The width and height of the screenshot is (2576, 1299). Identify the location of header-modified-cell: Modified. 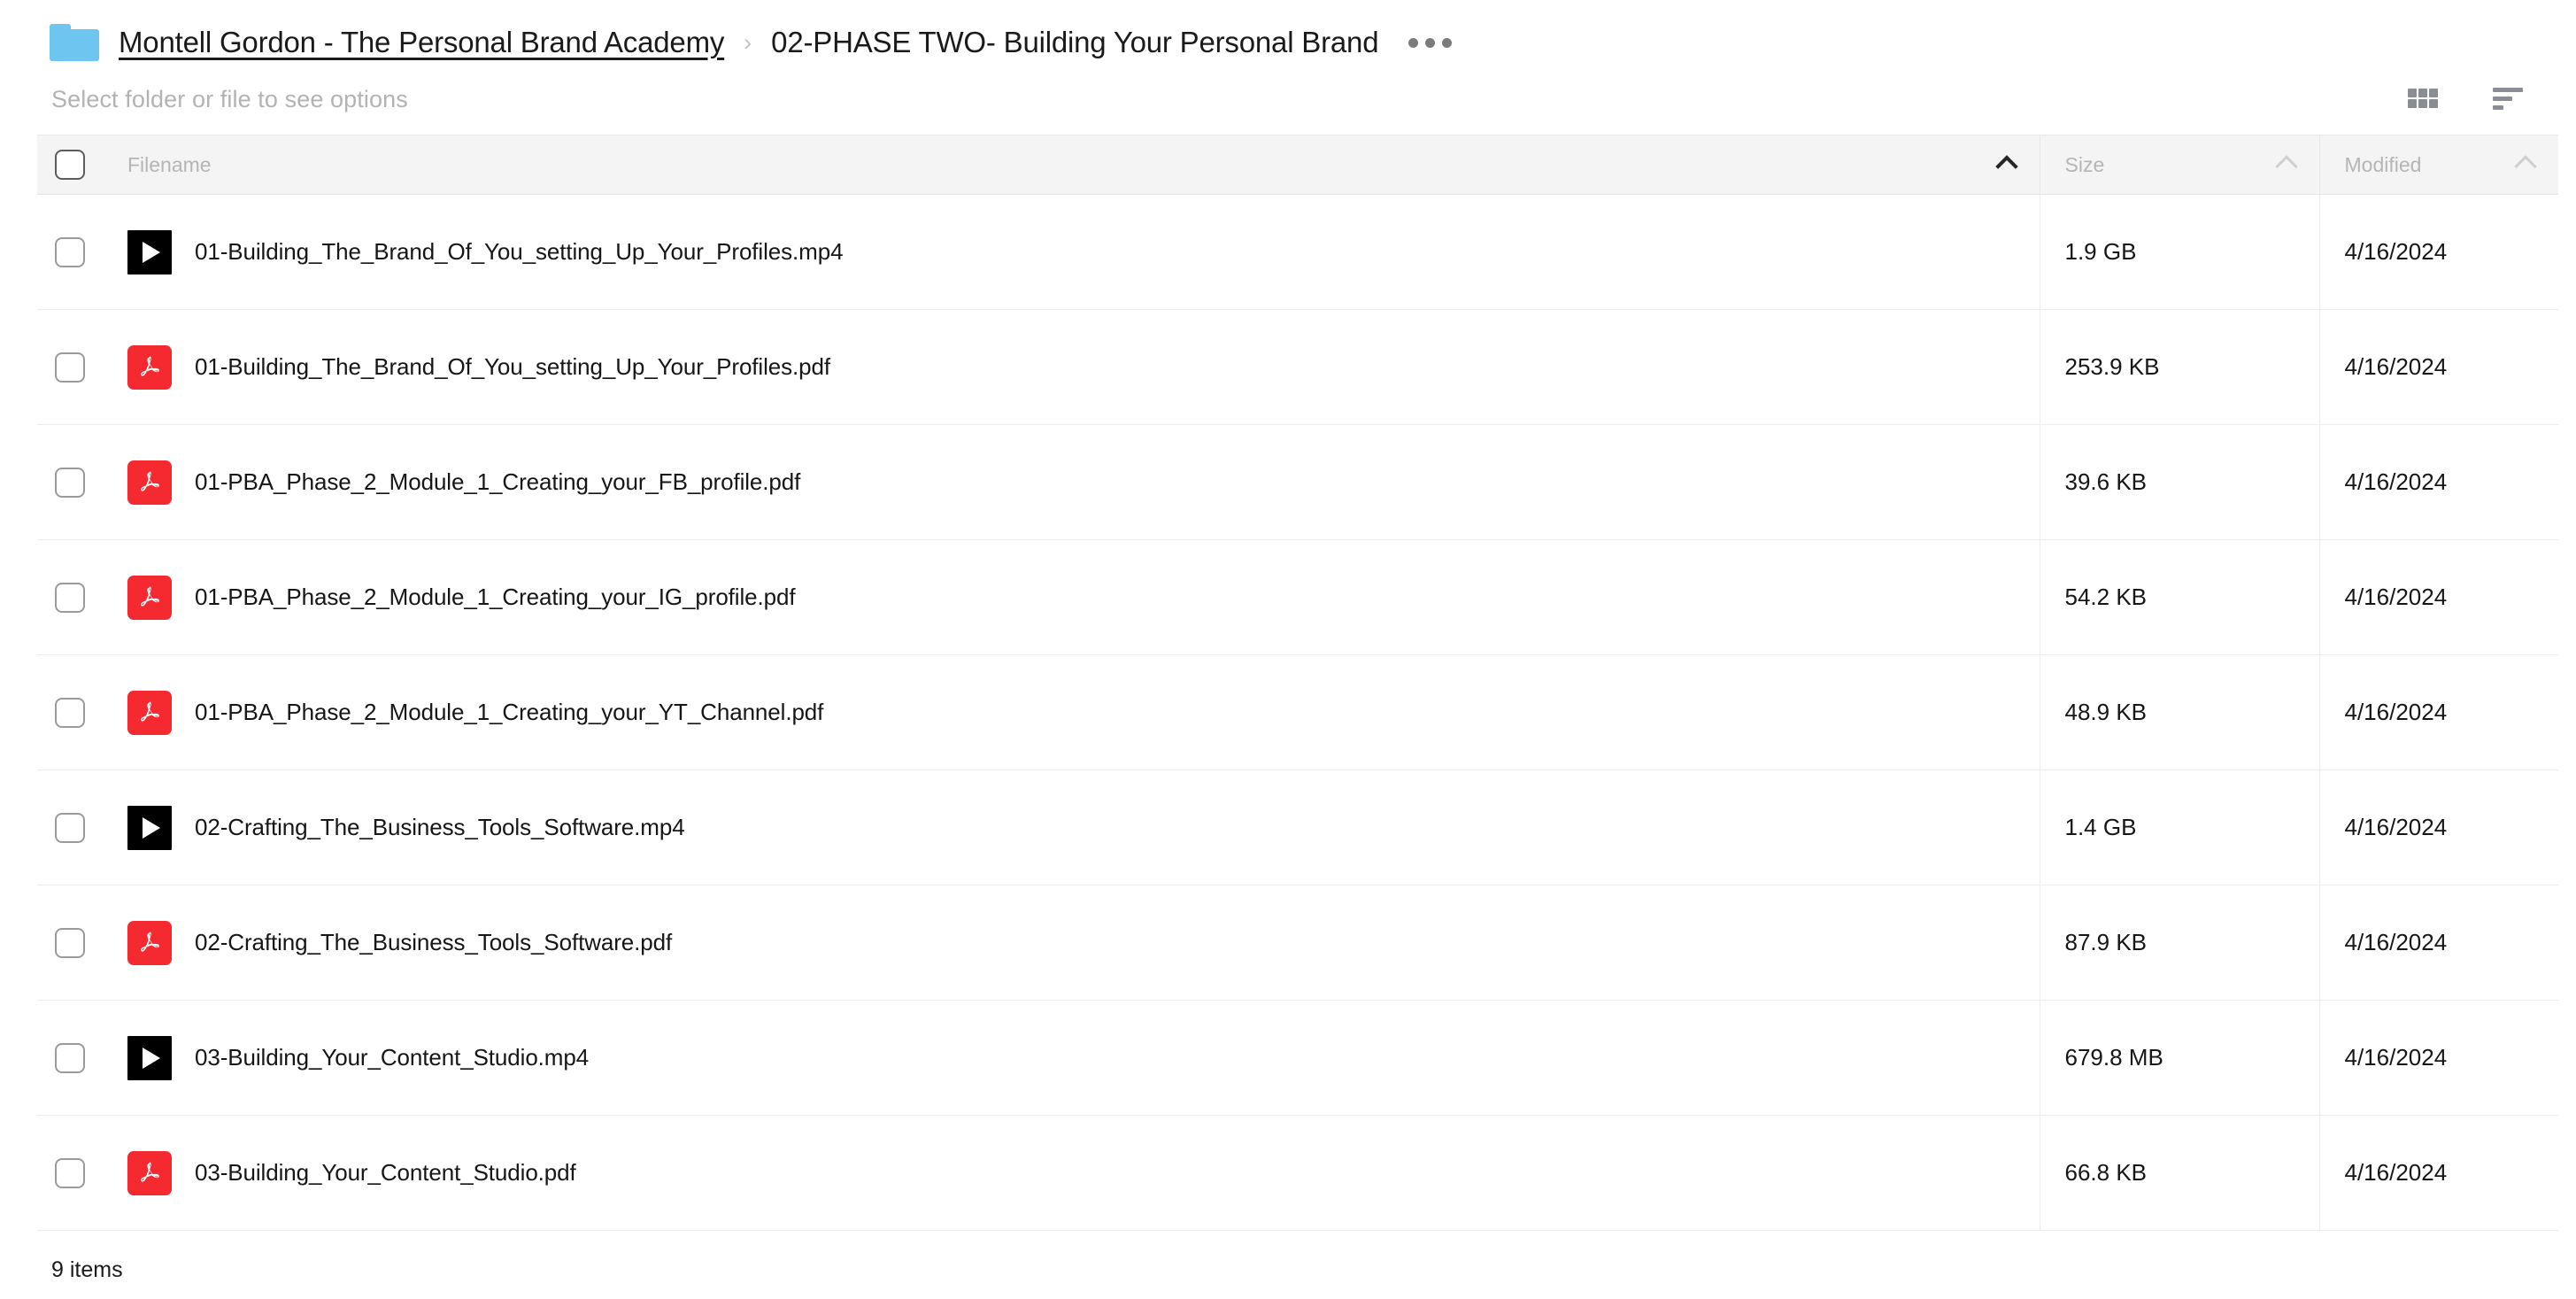
(2438, 165).